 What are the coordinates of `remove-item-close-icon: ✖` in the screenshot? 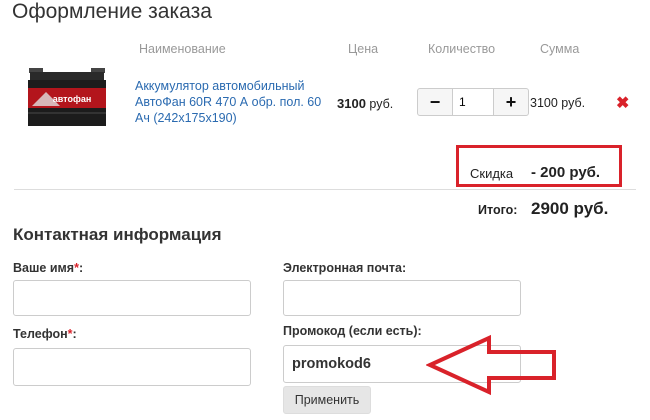 It's located at (622, 103).